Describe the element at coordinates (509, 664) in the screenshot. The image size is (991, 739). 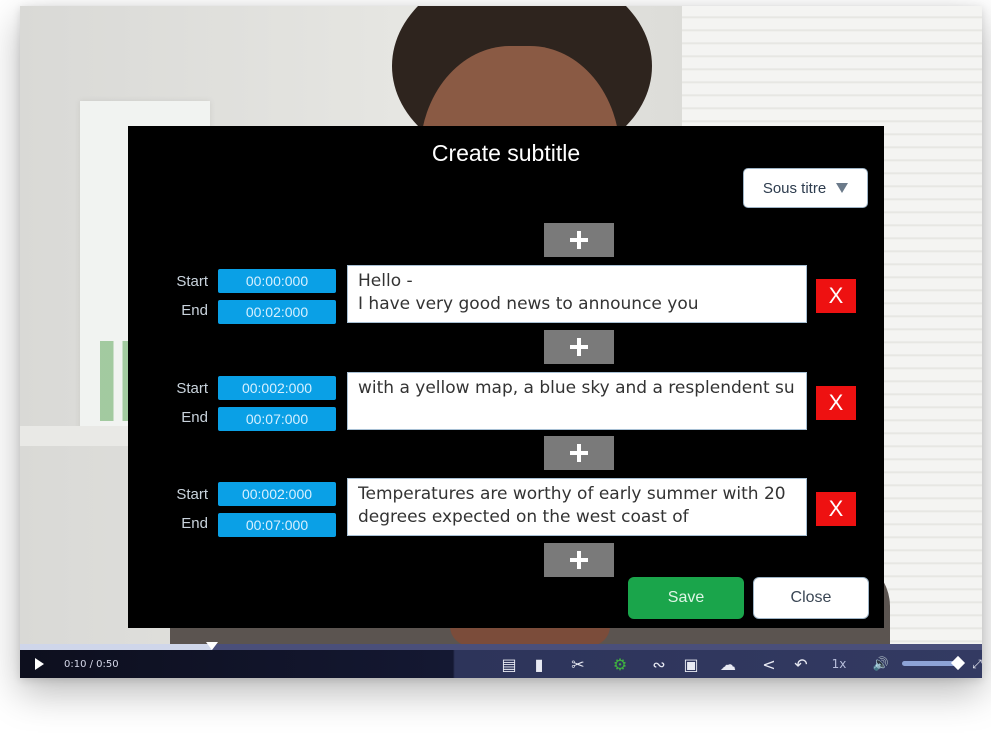
I see `chapters-icon: ▤` at that location.